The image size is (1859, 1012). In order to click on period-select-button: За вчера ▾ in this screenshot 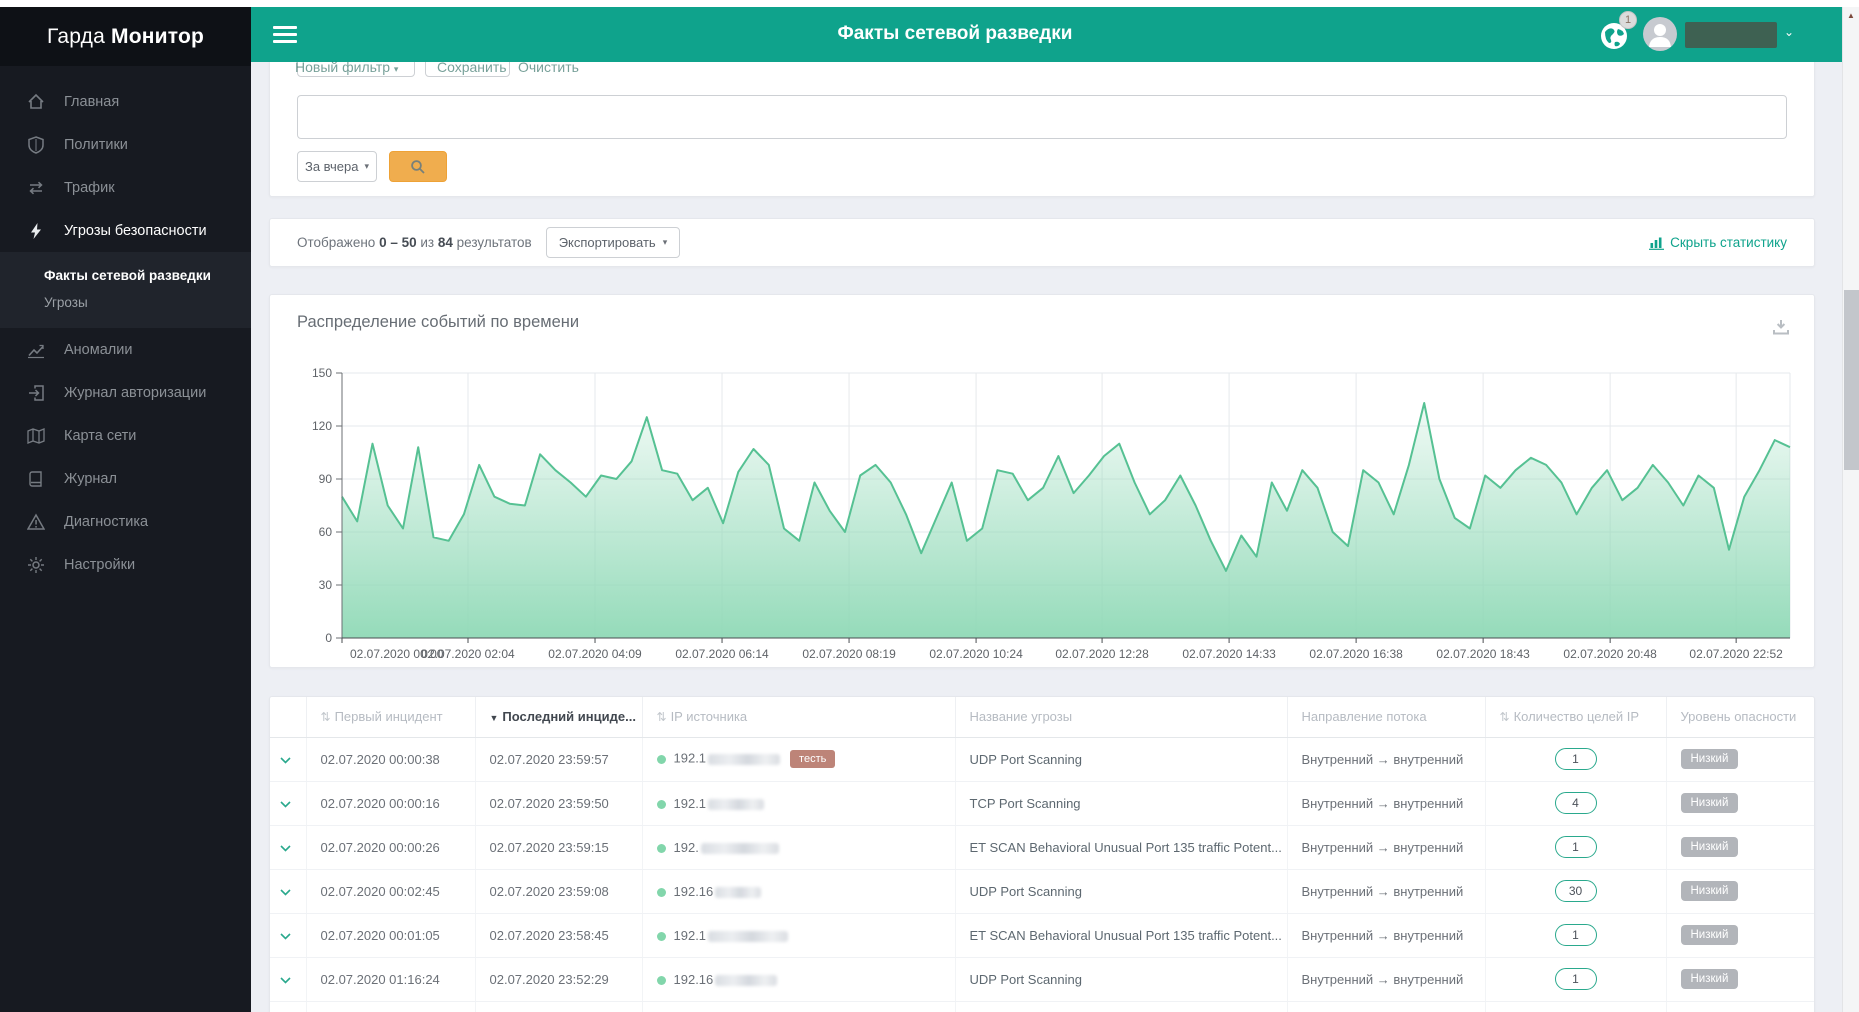, I will do `click(337, 166)`.